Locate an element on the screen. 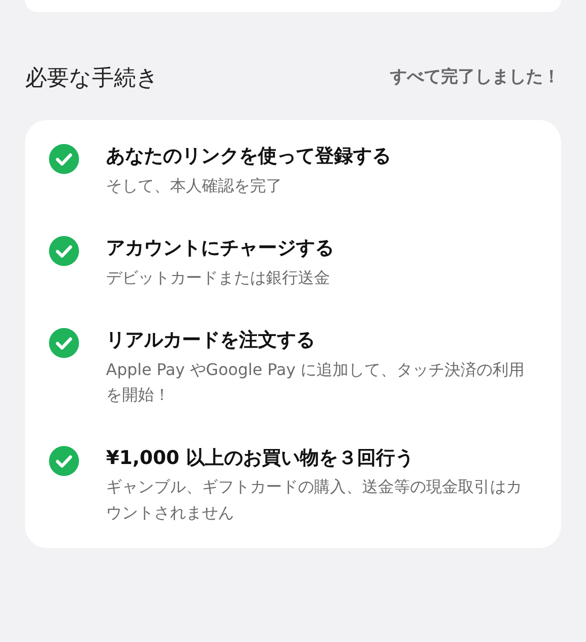  step-description: デビットカードまたは銀行送金 is located at coordinates (218, 277).